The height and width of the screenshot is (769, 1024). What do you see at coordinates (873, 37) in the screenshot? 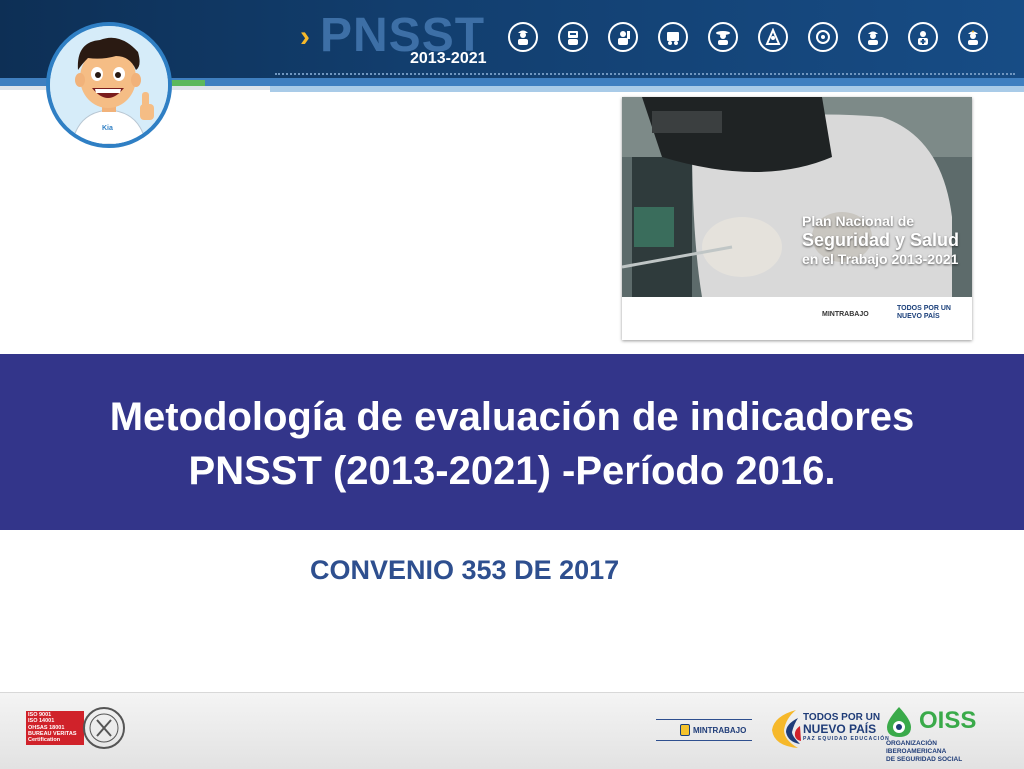
I see `engineer-icon` at bounding box center [873, 37].